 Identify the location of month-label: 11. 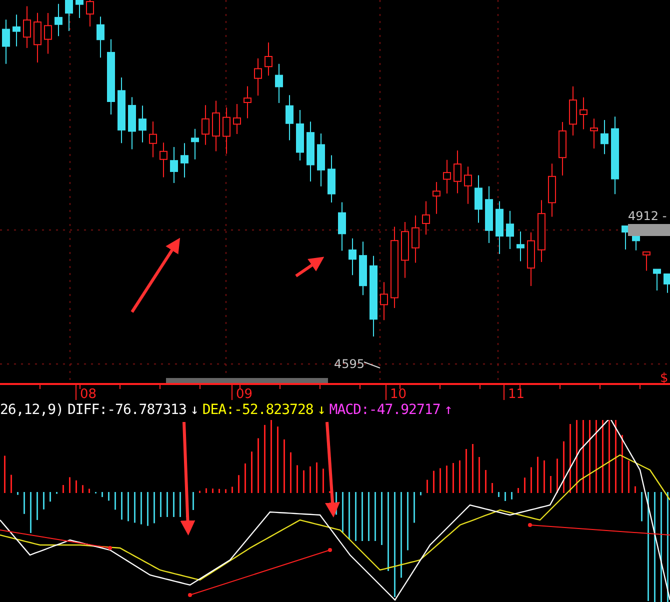
(516, 393).